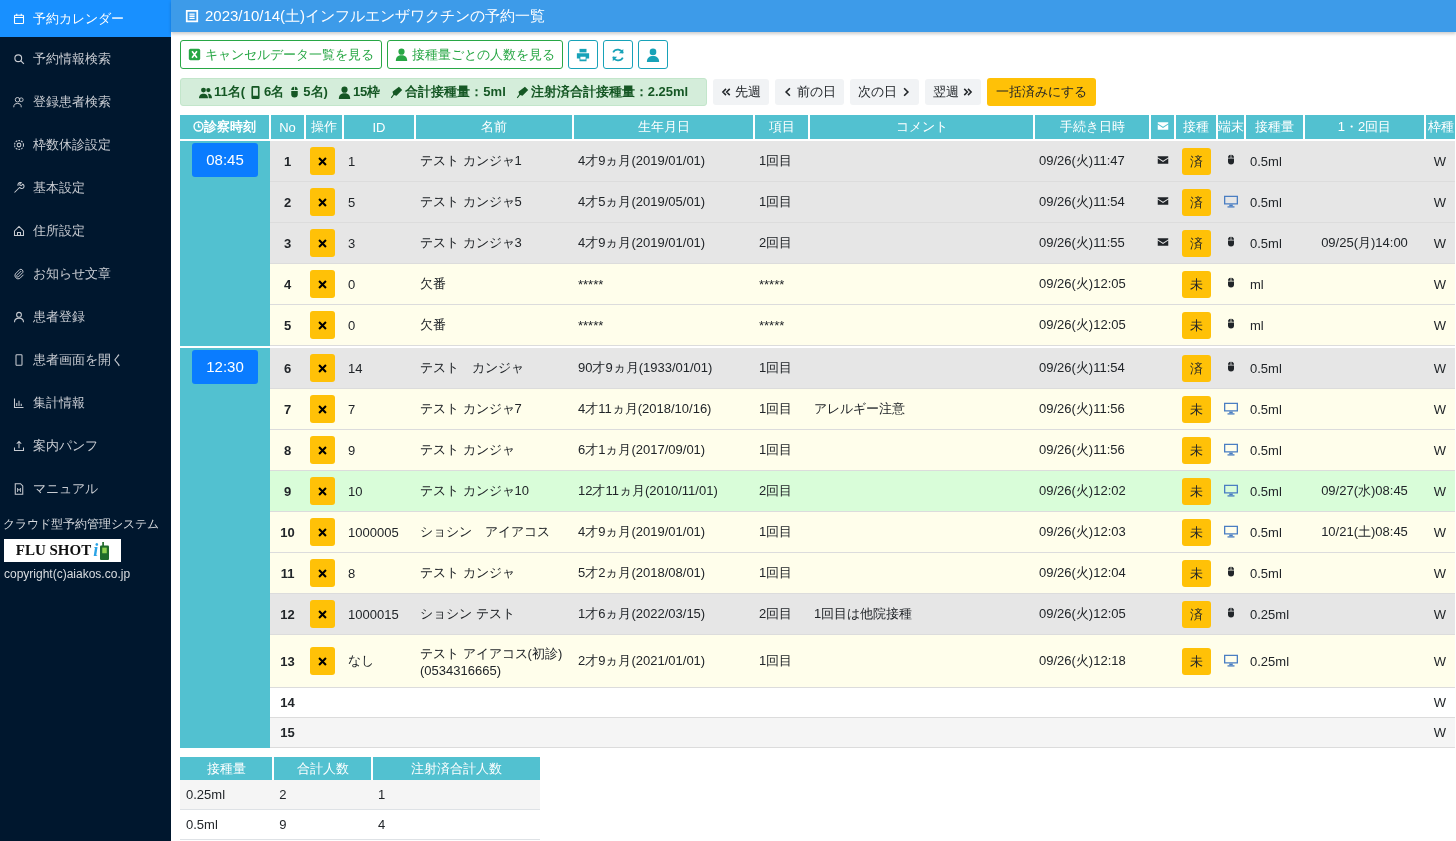  I want to click on sidebar-item: マニュアル, so click(85, 488).